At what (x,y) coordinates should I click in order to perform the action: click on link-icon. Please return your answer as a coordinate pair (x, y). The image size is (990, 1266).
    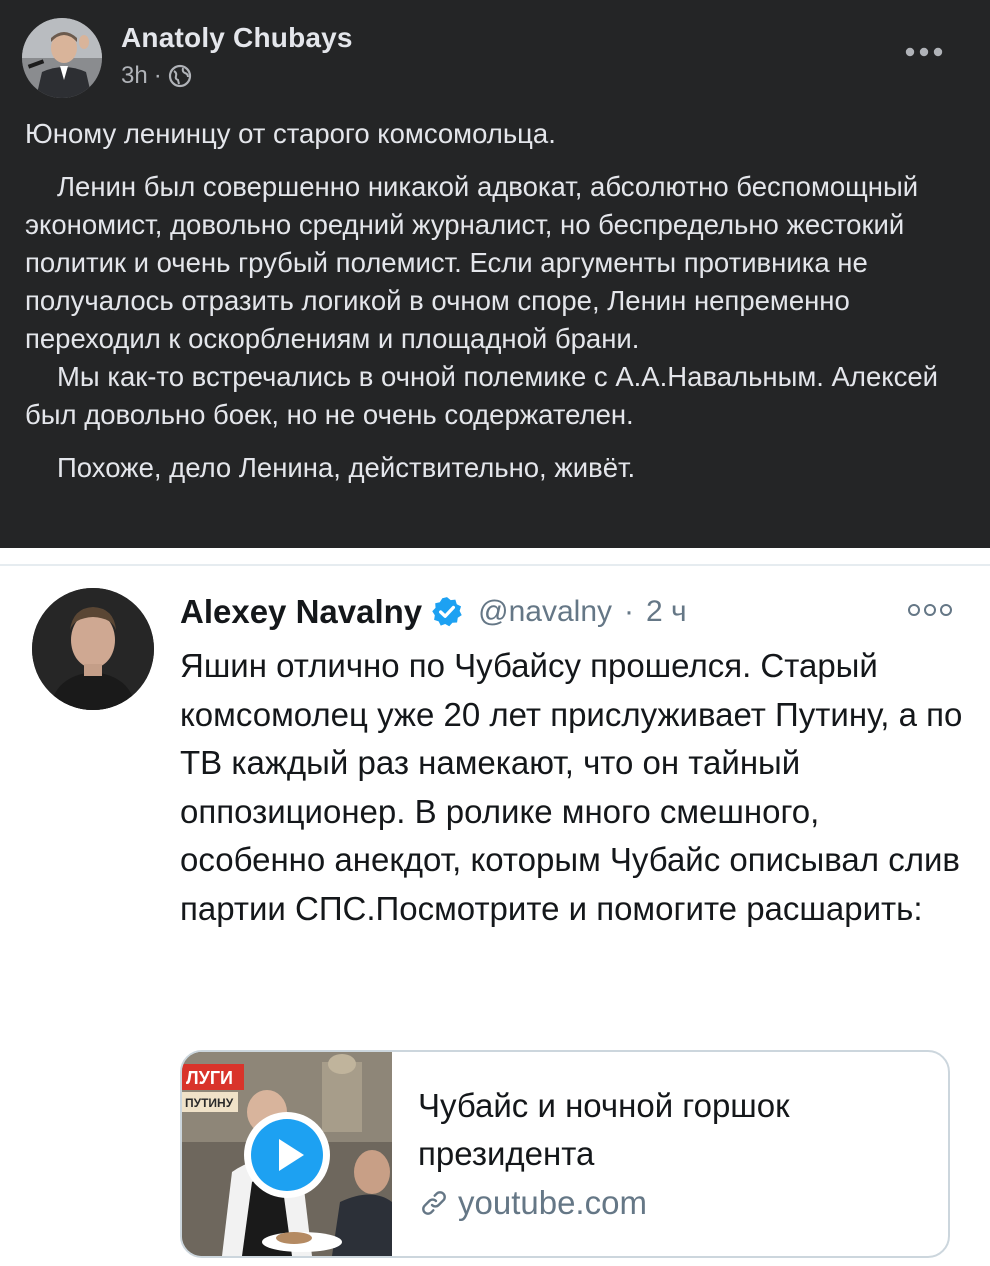
    Looking at the image, I should click on (434, 1203).